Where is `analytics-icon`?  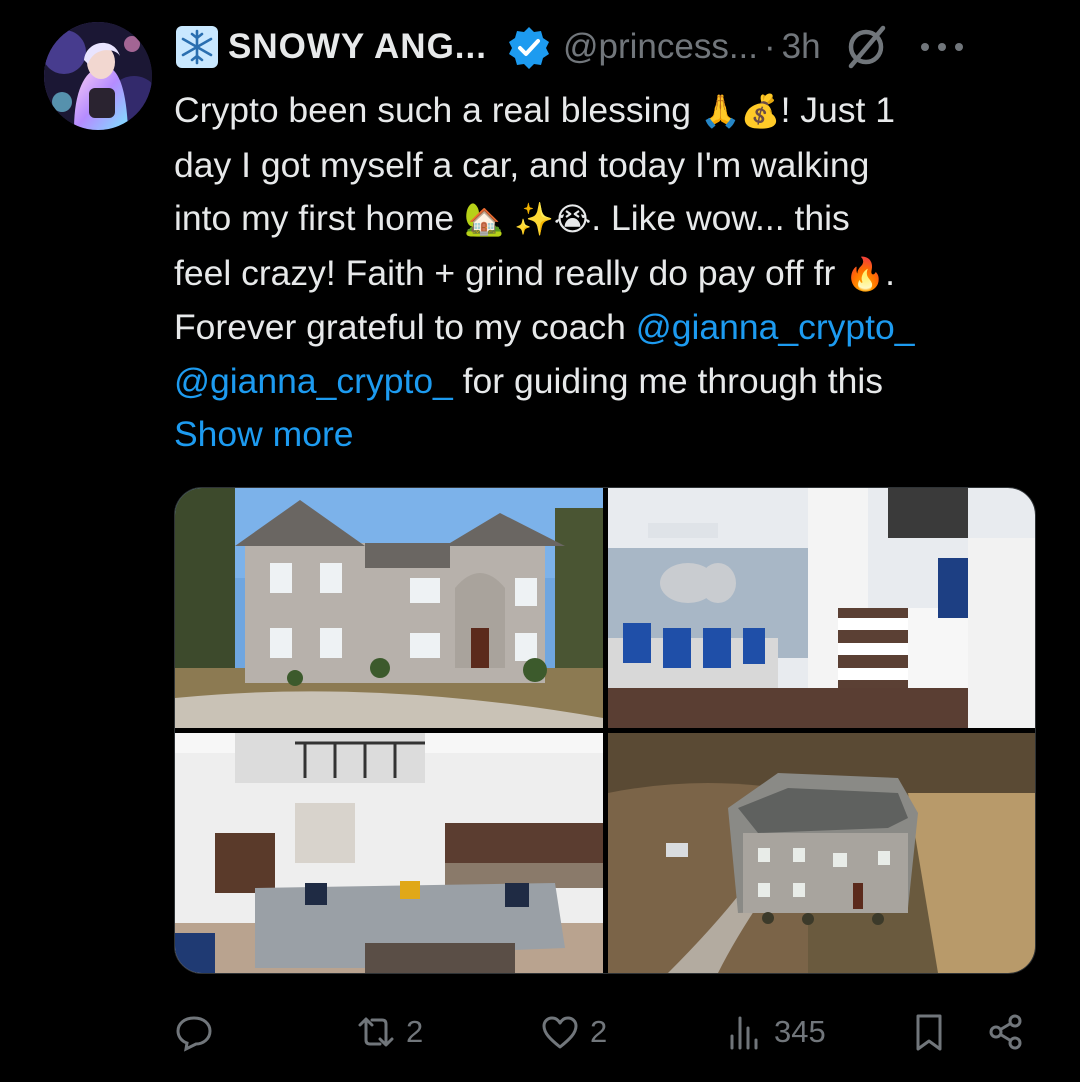 analytics-icon is located at coordinates (744, 1033).